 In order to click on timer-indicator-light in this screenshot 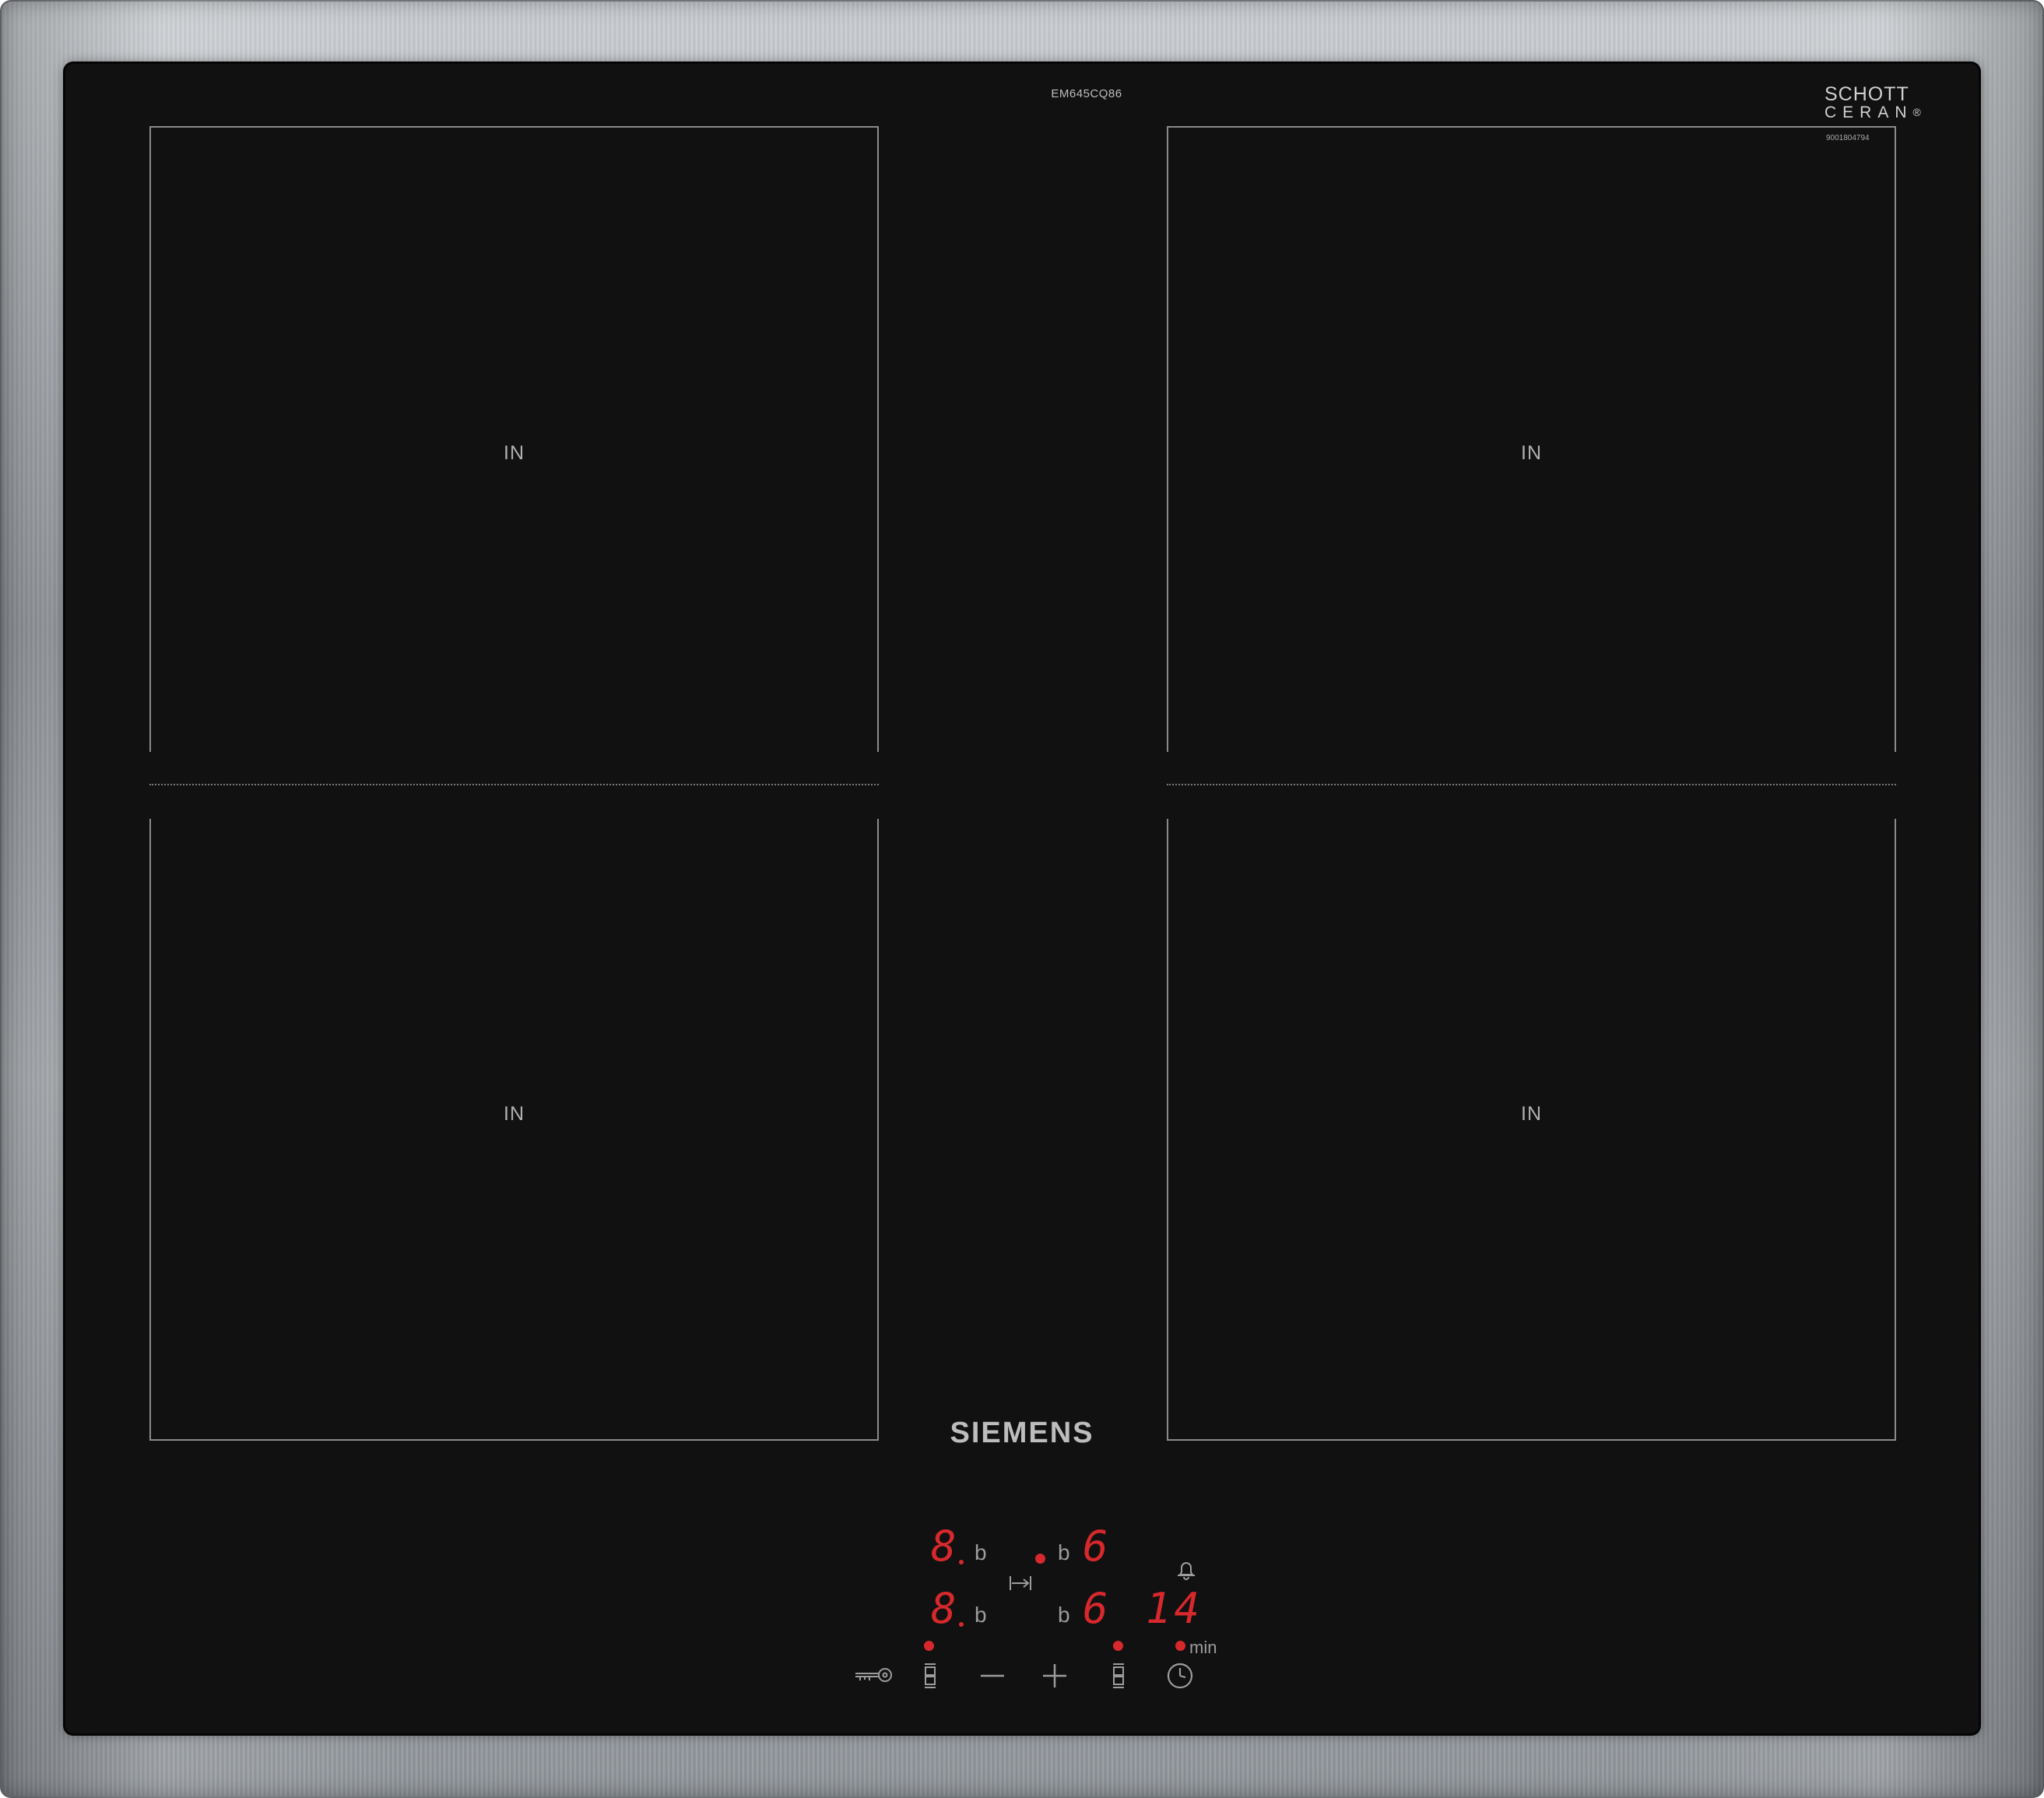, I will do `click(1180, 1646)`.